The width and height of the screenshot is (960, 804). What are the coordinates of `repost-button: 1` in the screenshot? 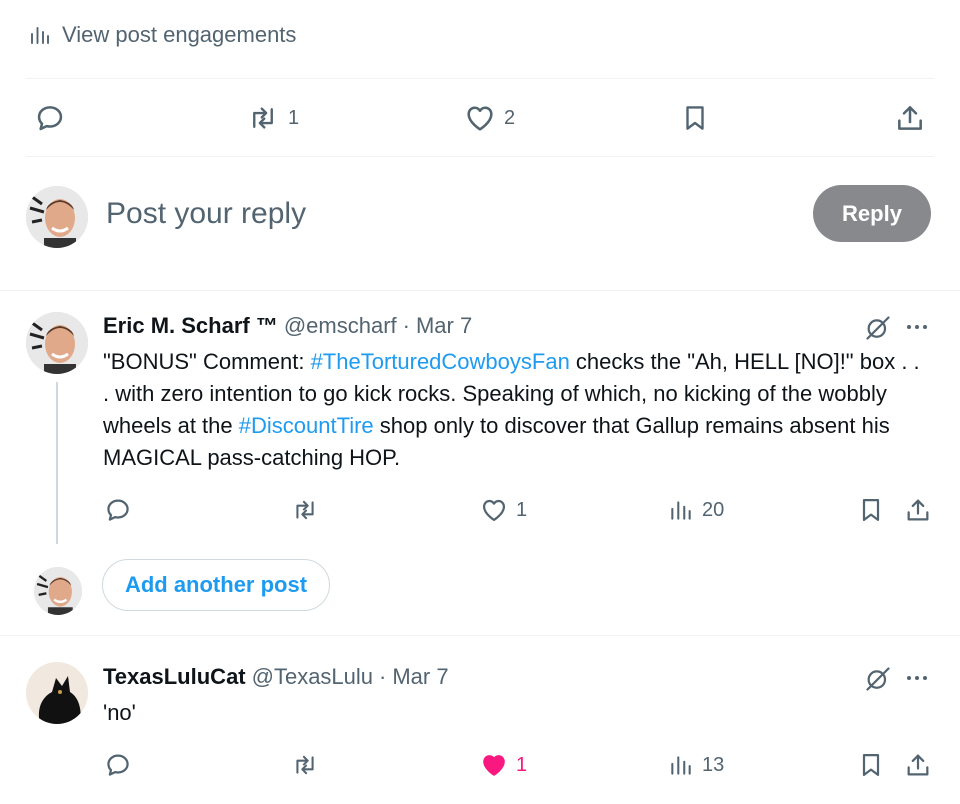 It's located at (272, 118).